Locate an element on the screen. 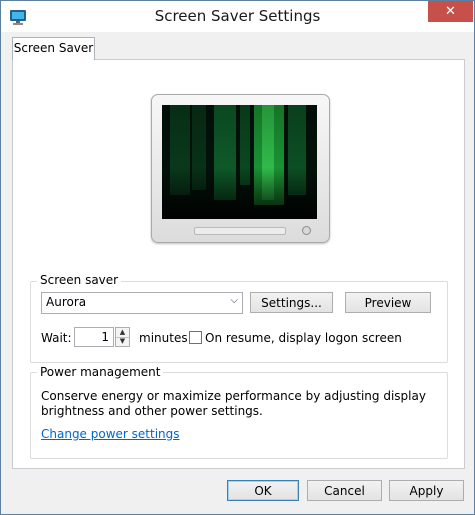  close-button: ✕ is located at coordinates (450, 11).